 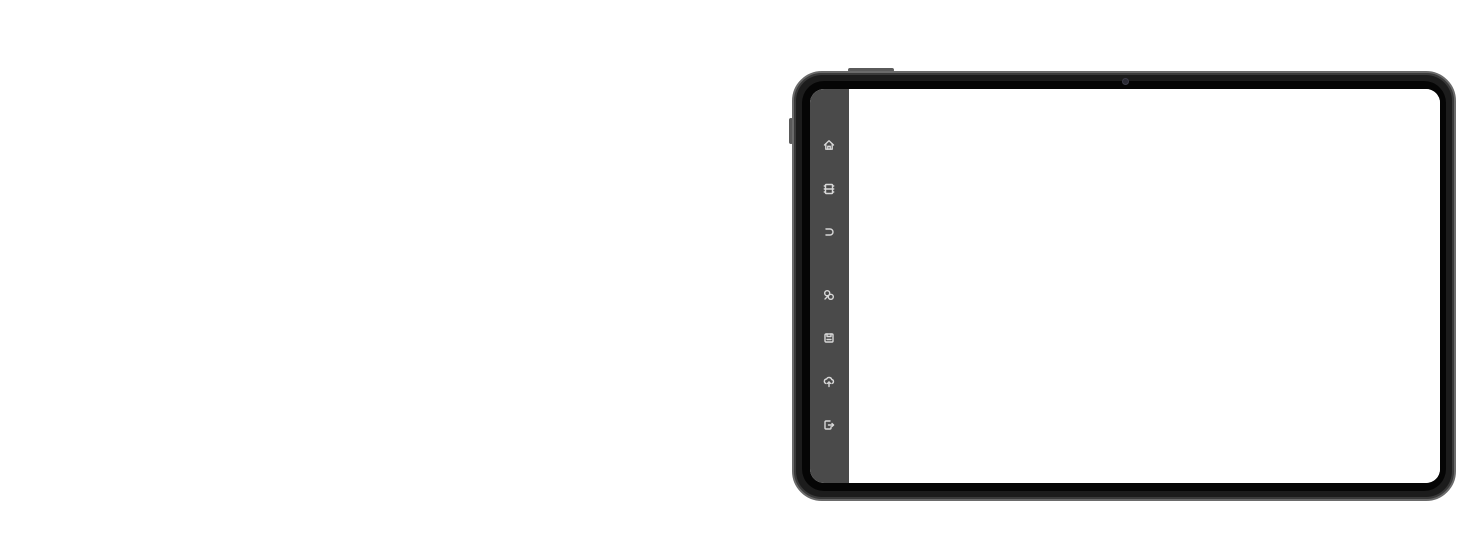 I want to click on film-icon, so click(x=829, y=189).